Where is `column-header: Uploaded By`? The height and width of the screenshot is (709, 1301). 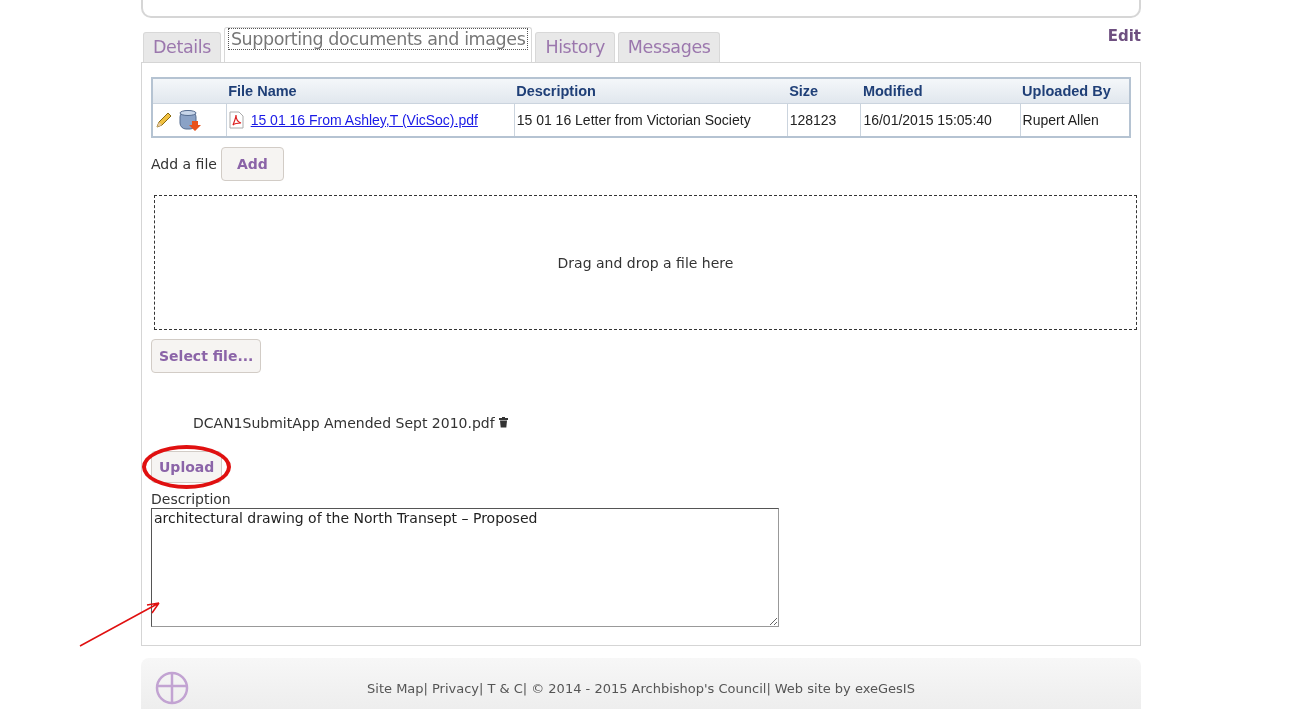 column-header: Uploaded By is located at coordinates (1075, 91).